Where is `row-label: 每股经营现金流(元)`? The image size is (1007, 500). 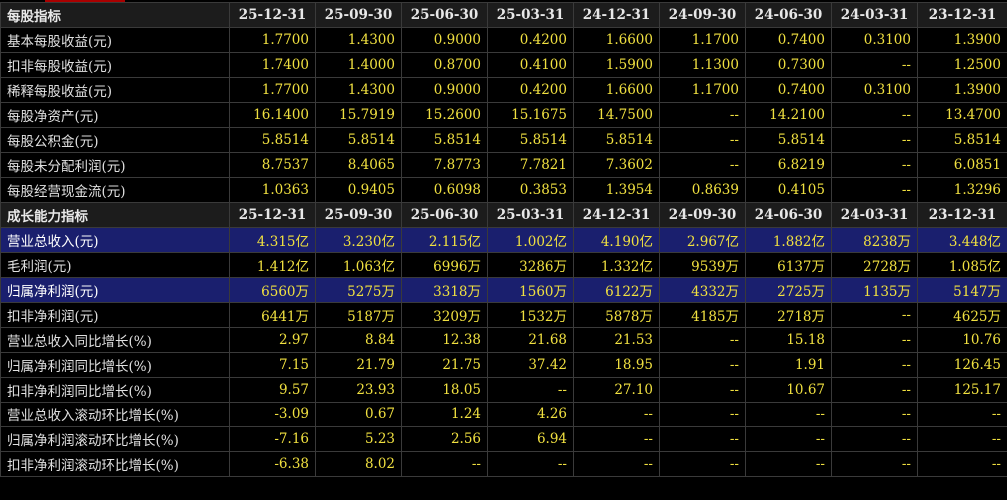 row-label: 每股经营现金流(元) is located at coordinates (115, 189).